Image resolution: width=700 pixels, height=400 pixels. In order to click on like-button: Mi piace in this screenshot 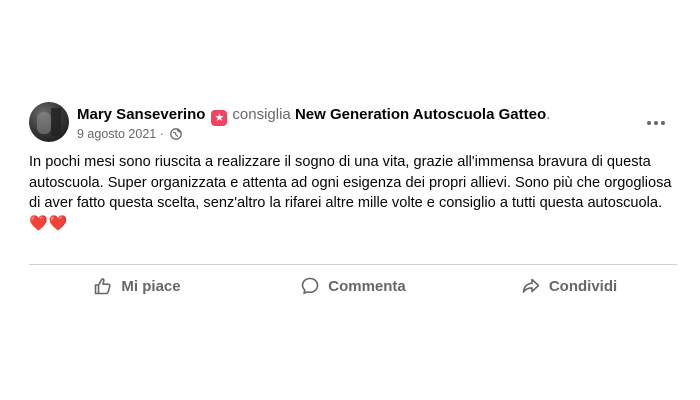, I will do `click(137, 286)`.